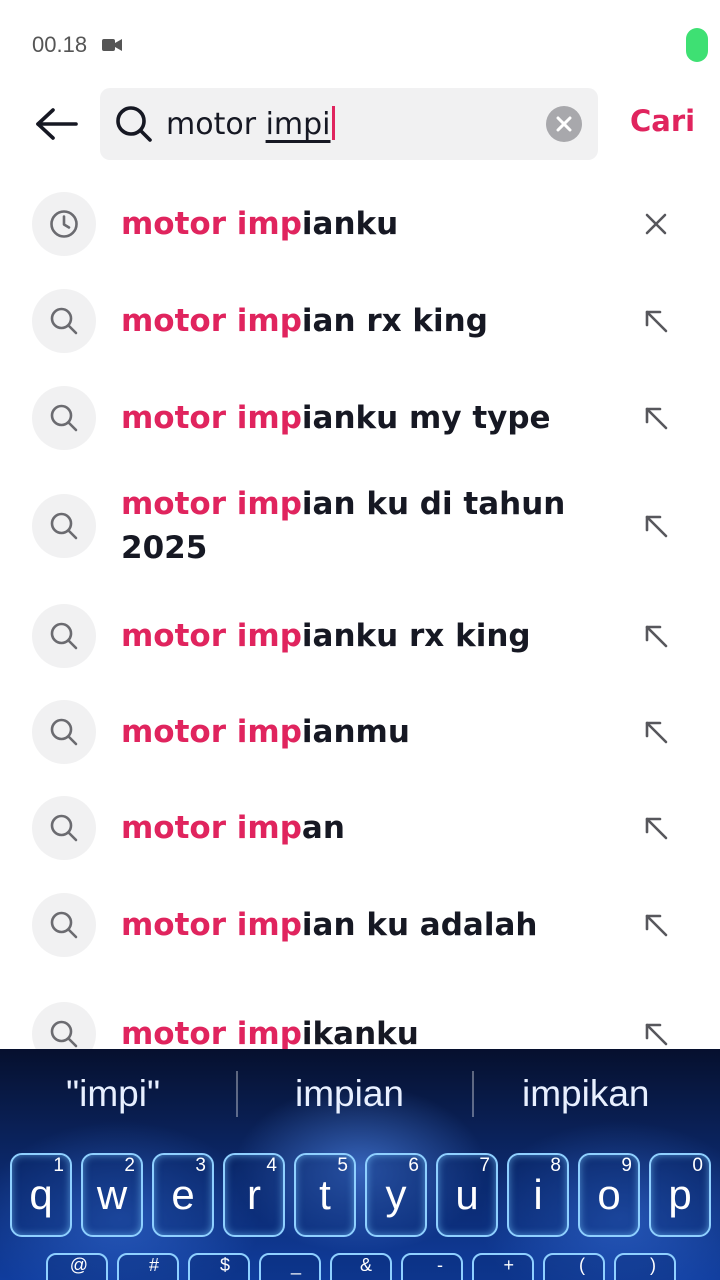  I want to click on key-row2: ), so click(645, 1266).